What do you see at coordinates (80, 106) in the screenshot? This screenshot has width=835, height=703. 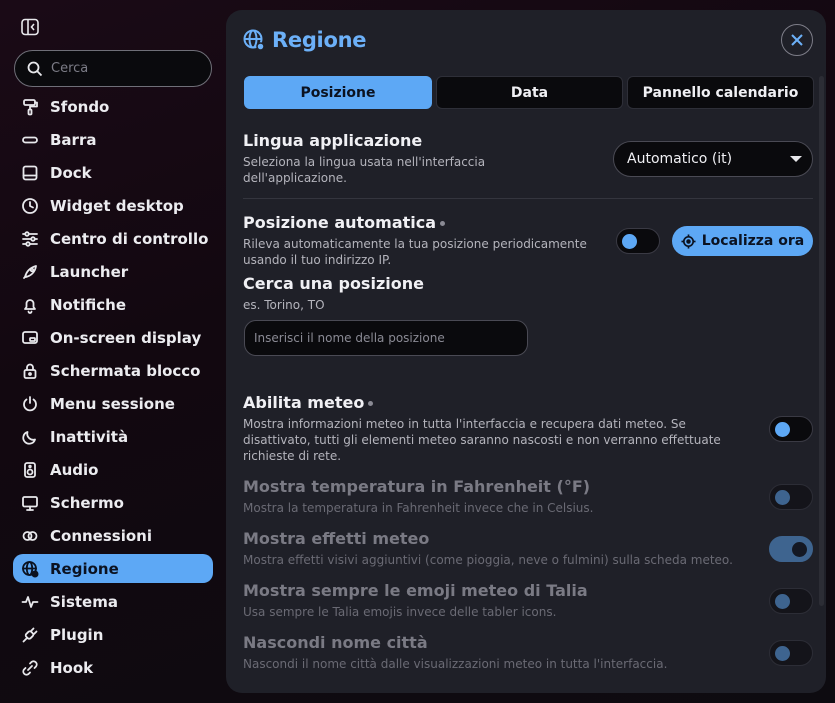 I see `sidebar-item-label: Sfondo` at bounding box center [80, 106].